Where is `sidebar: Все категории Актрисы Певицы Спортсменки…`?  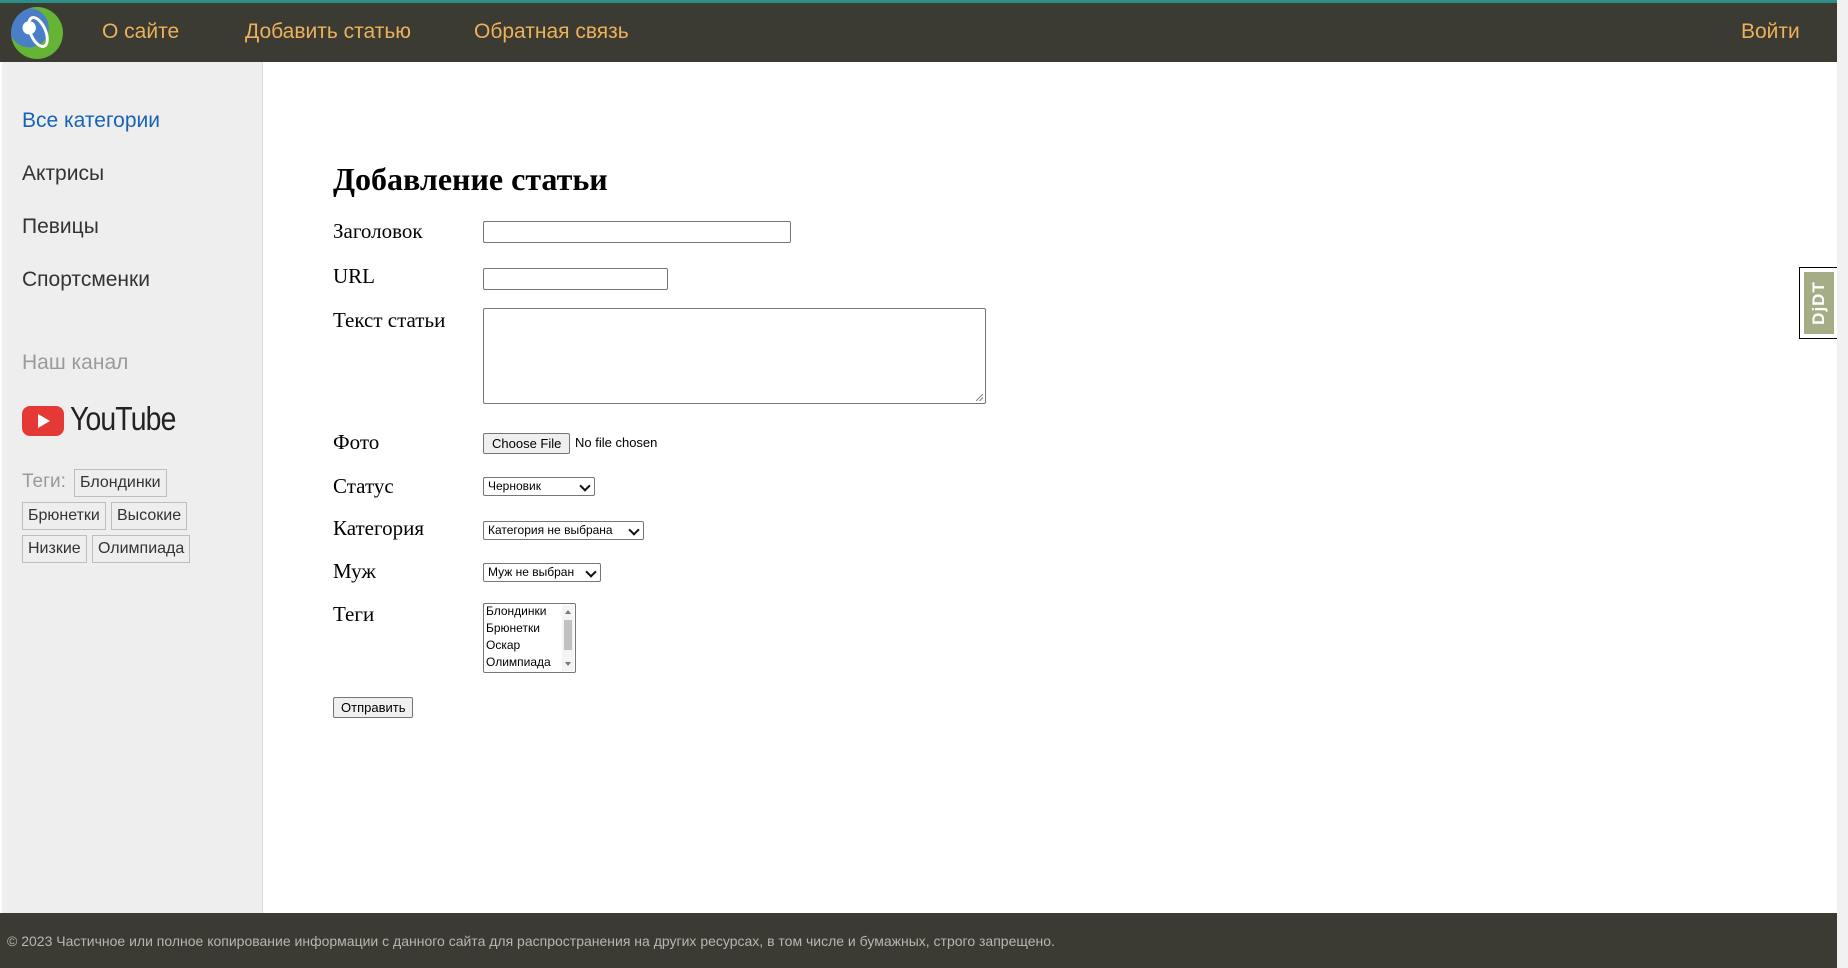
sidebar: Все категории Актрисы Певицы Спортсменки… is located at coordinates (132, 488).